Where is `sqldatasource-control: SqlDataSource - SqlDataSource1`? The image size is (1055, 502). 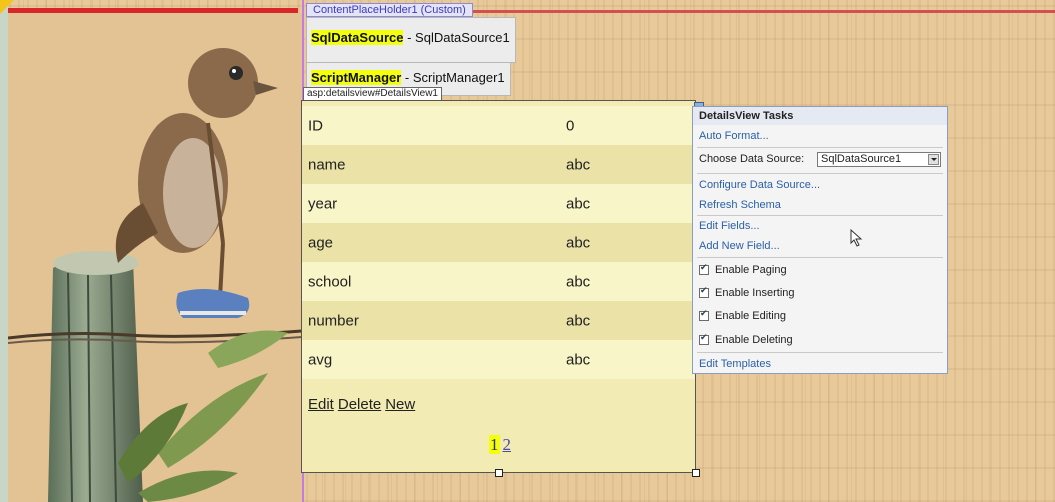 sqldatasource-control: SqlDataSource - SqlDataSource1 is located at coordinates (411, 40).